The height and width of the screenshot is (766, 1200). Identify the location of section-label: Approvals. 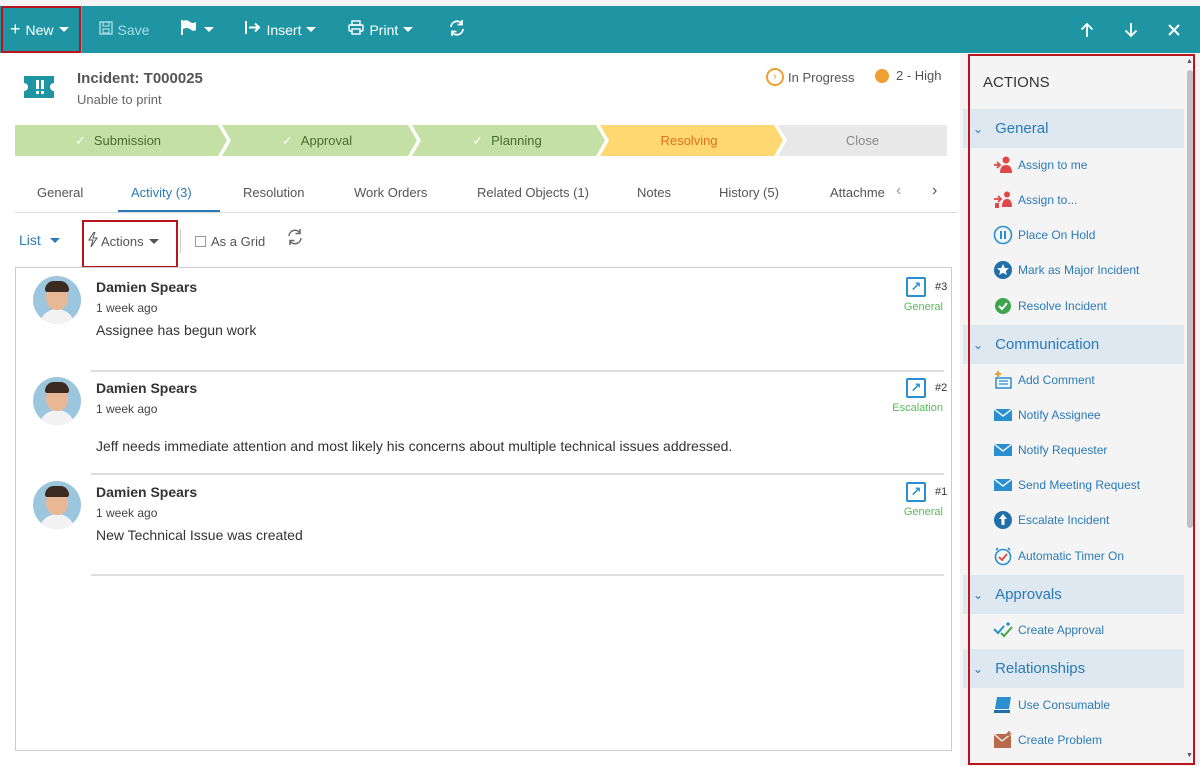
(1028, 594).